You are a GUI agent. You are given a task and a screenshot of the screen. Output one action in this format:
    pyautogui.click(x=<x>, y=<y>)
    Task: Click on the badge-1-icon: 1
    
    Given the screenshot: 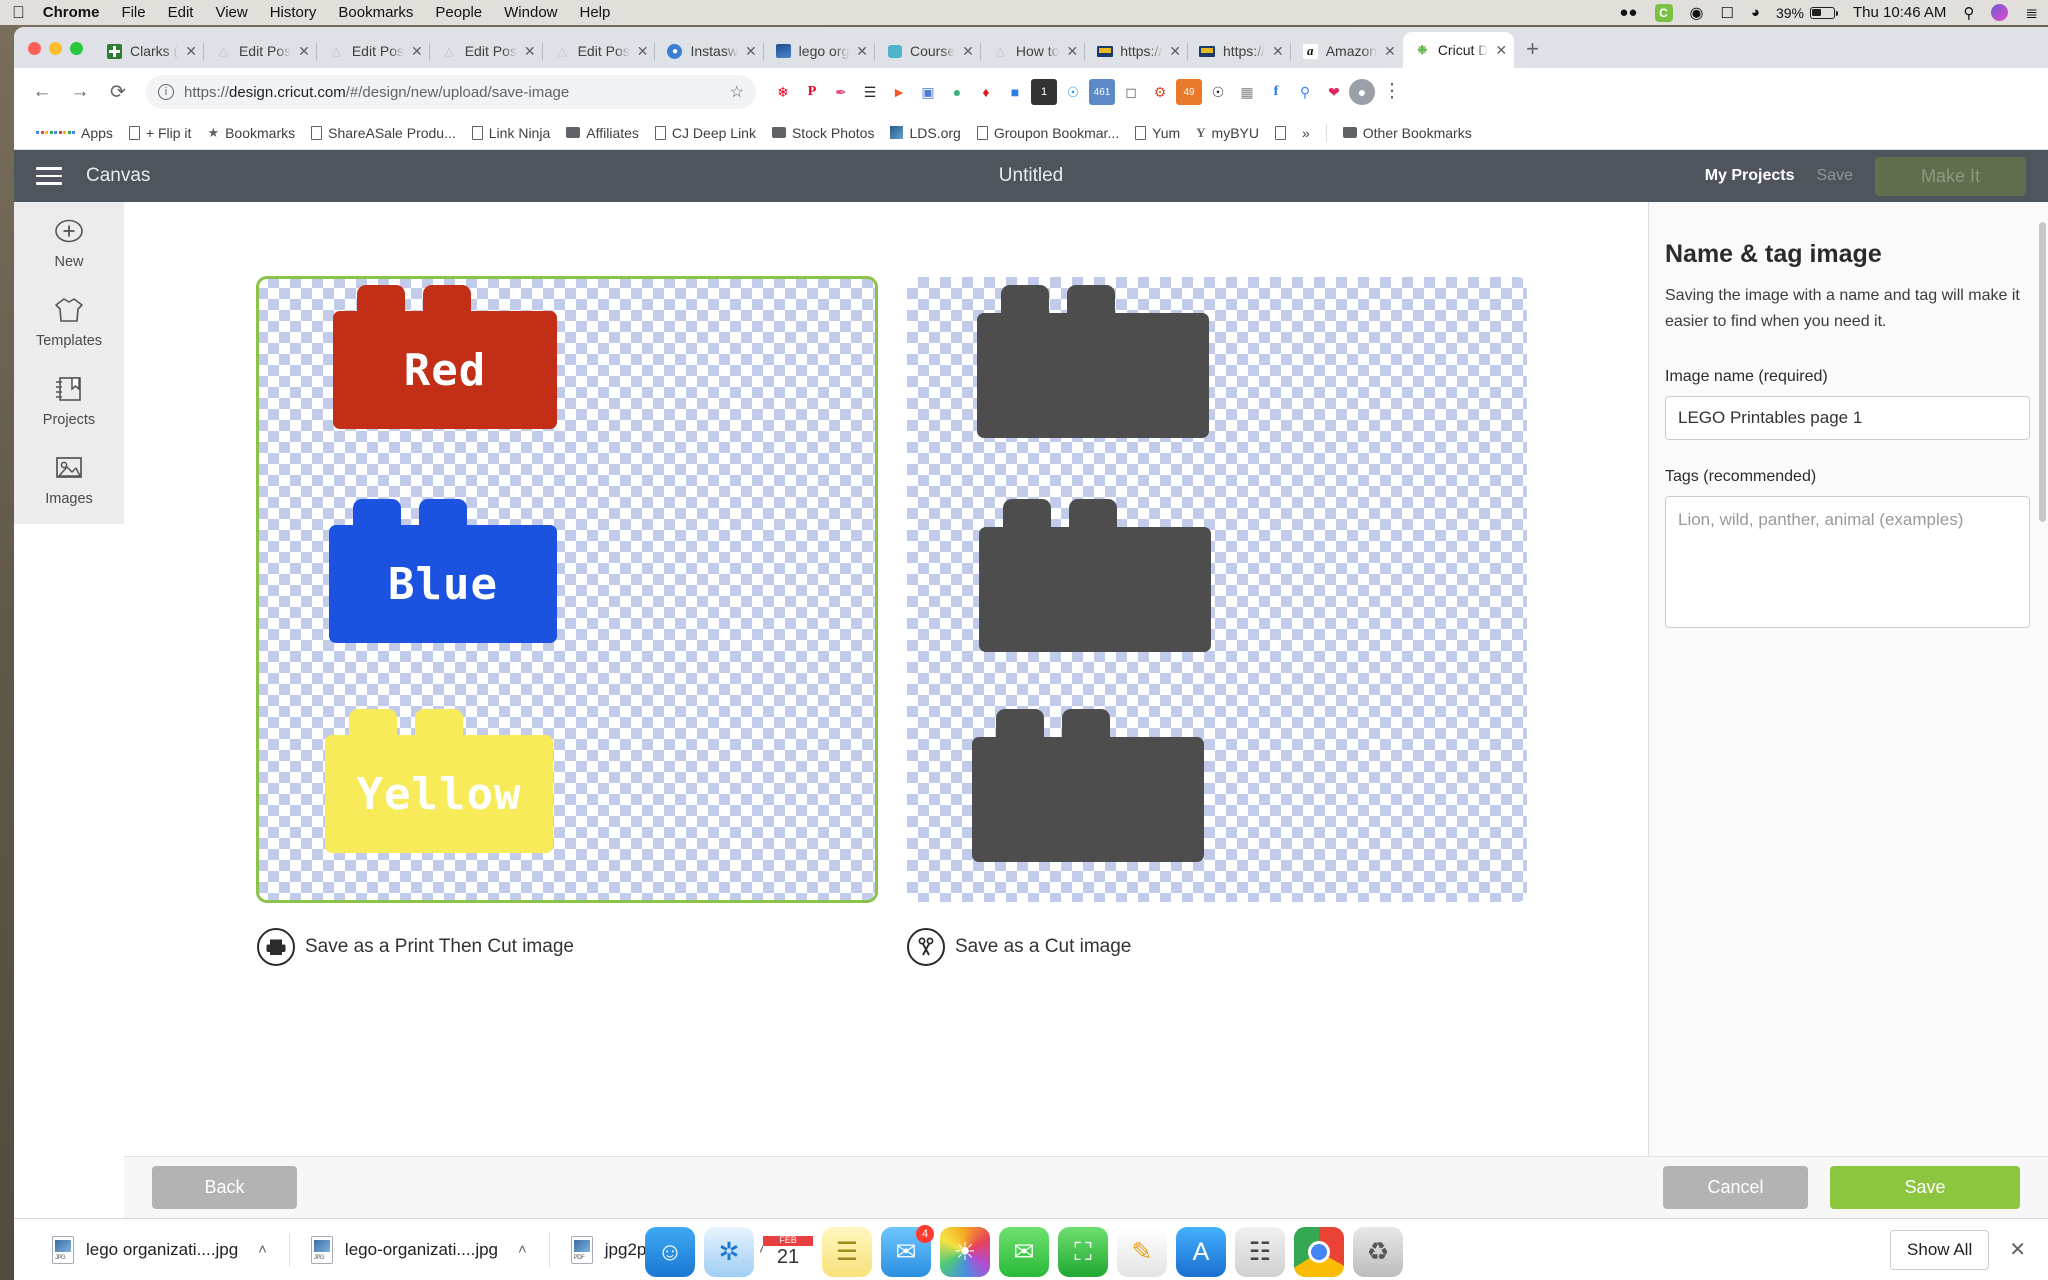 What is the action you would take?
    pyautogui.click(x=1044, y=92)
    